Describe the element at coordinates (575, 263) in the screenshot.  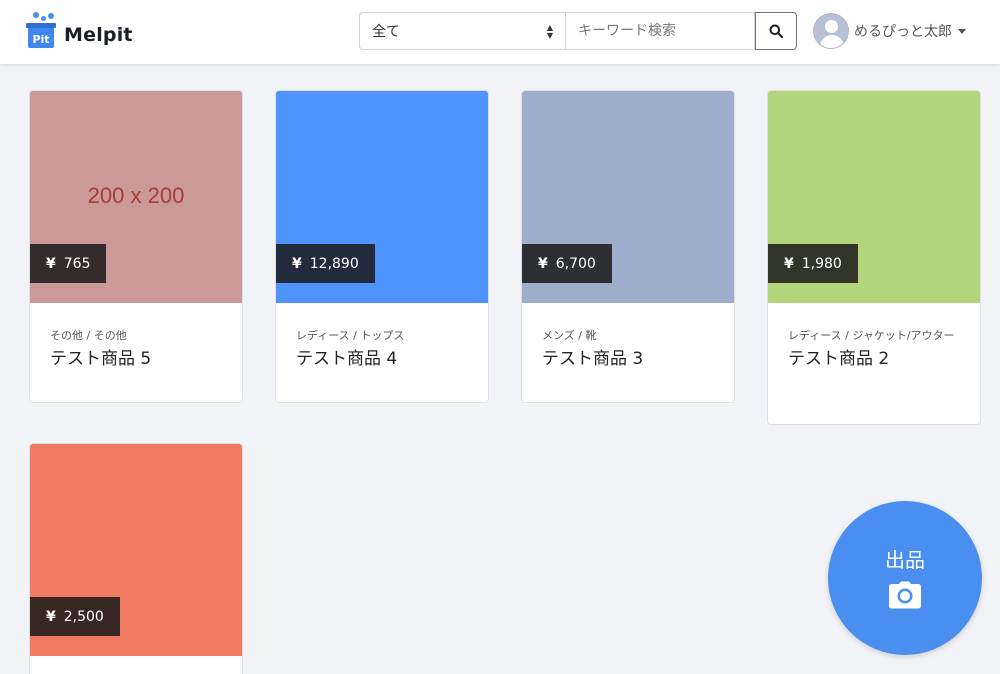
I see `price-value: 6,700` at that location.